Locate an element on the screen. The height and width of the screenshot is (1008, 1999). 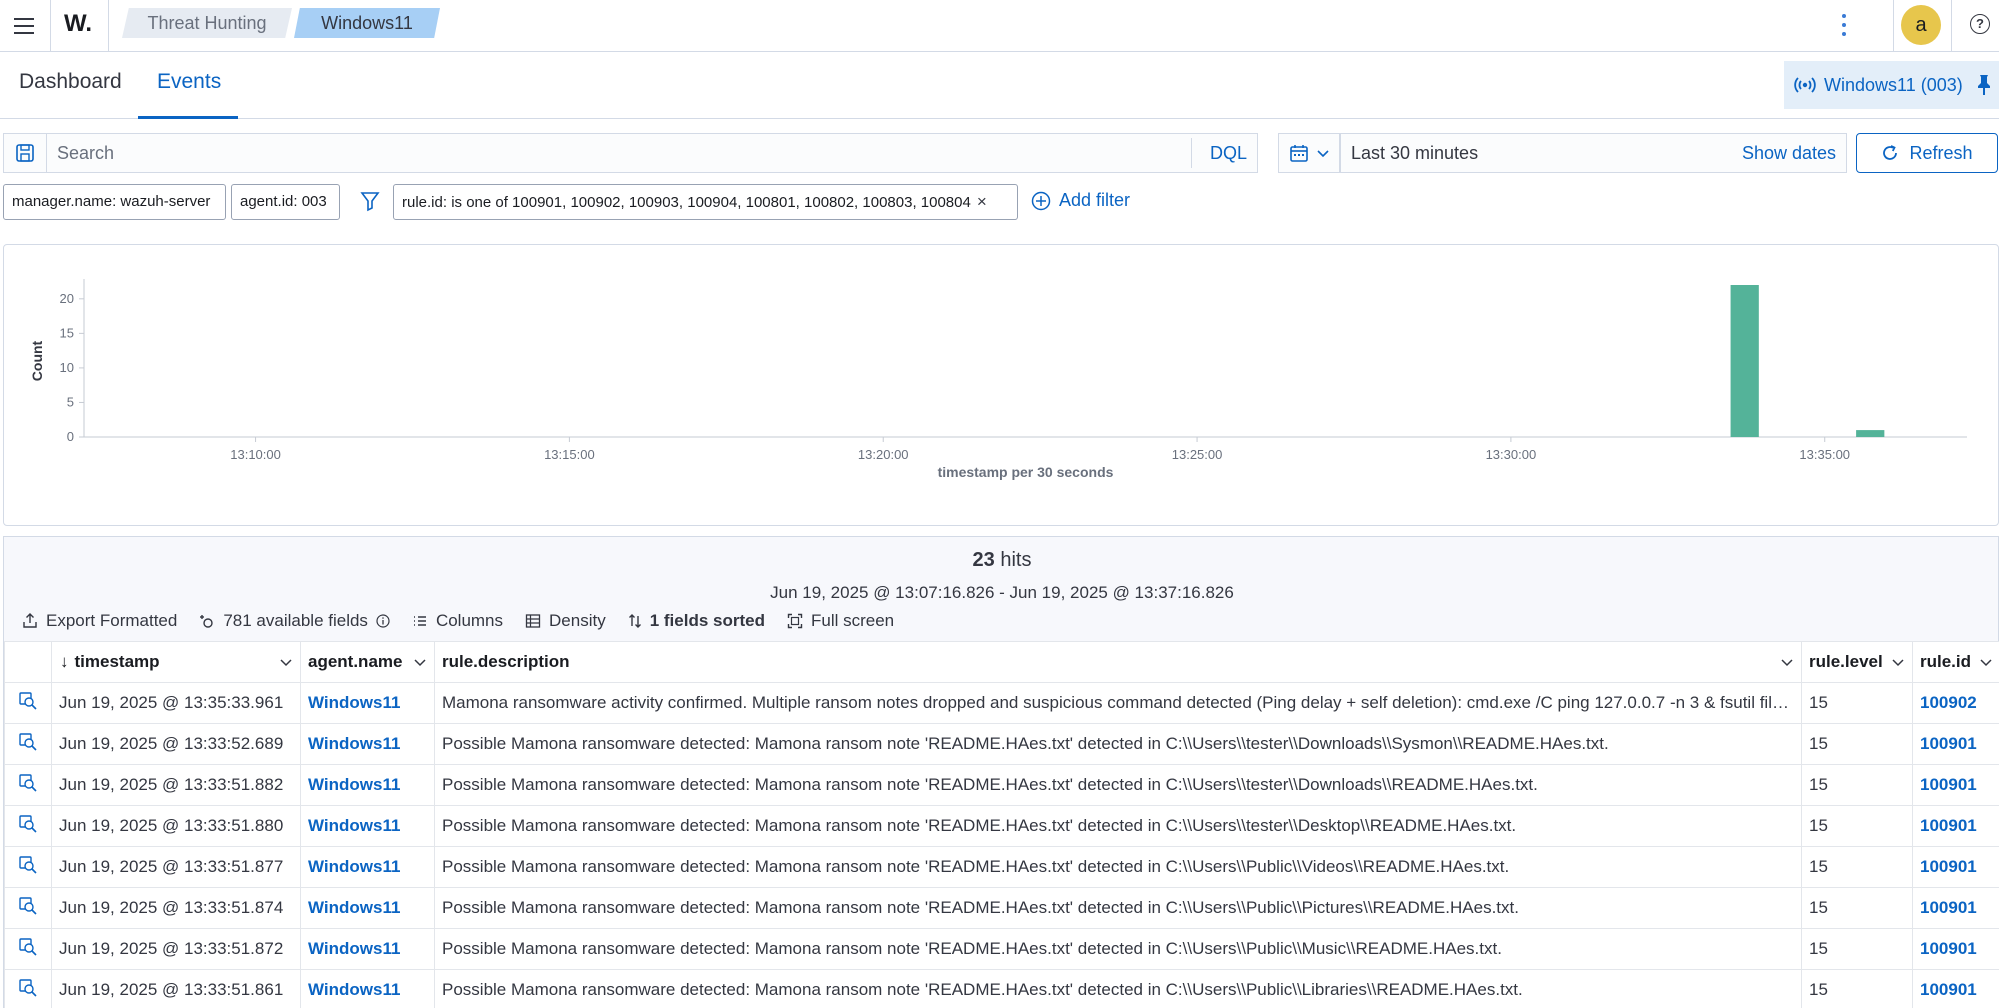
sort-down-icon: ↓ is located at coordinates (64, 661).